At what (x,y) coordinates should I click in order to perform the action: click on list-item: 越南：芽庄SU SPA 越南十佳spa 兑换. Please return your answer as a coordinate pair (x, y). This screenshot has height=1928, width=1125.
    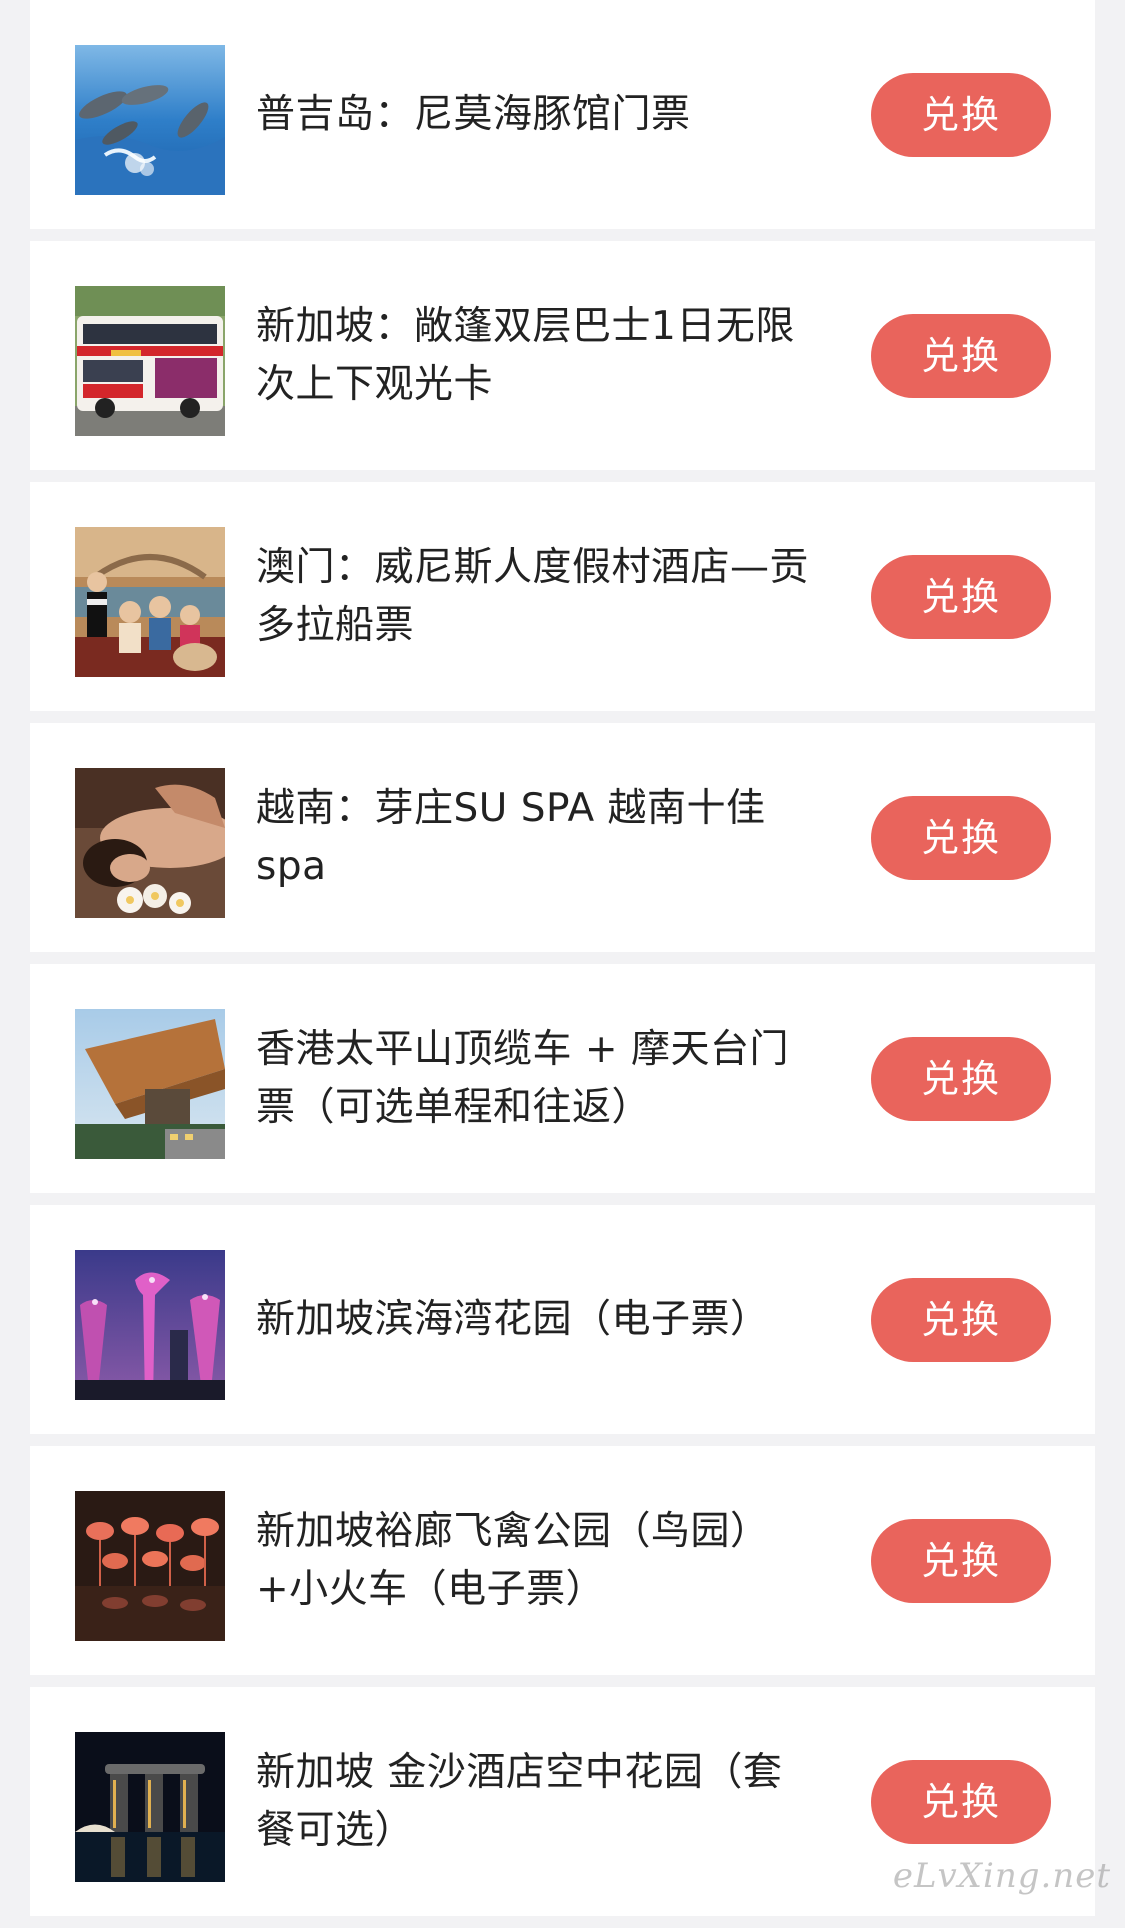
    Looking at the image, I should click on (562, 837).